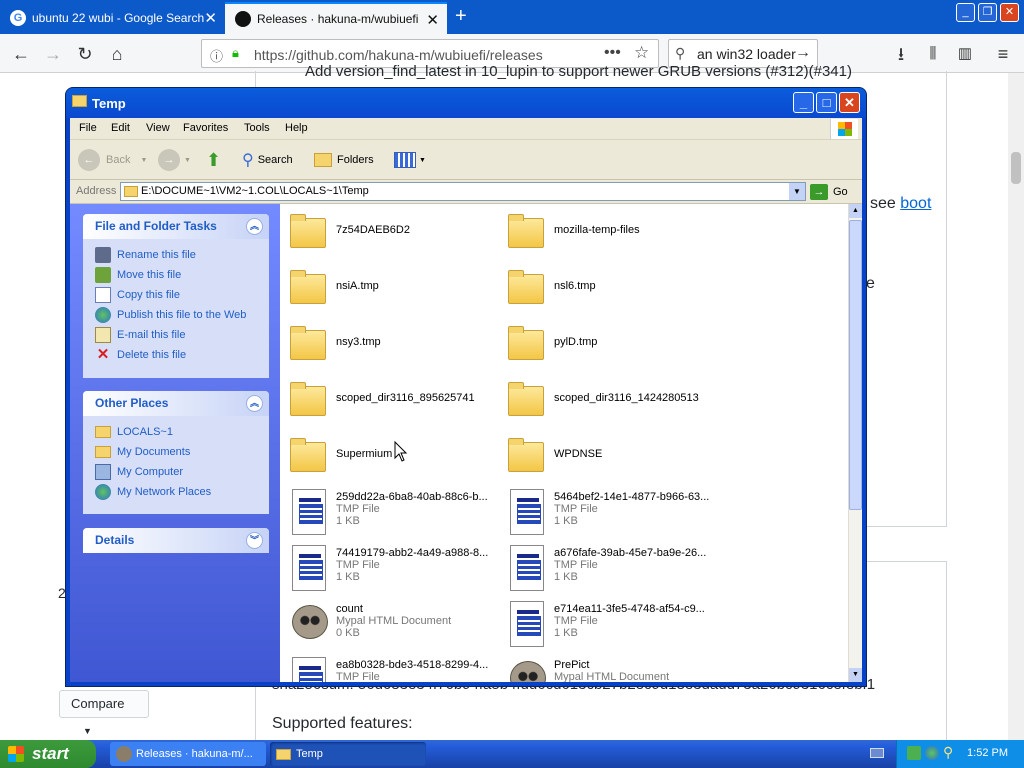  What do you see at coordinates (466, 103) in the screenshot?
I see `title-bar: Temp _ □ ✕` at bounding box center [466, 103].